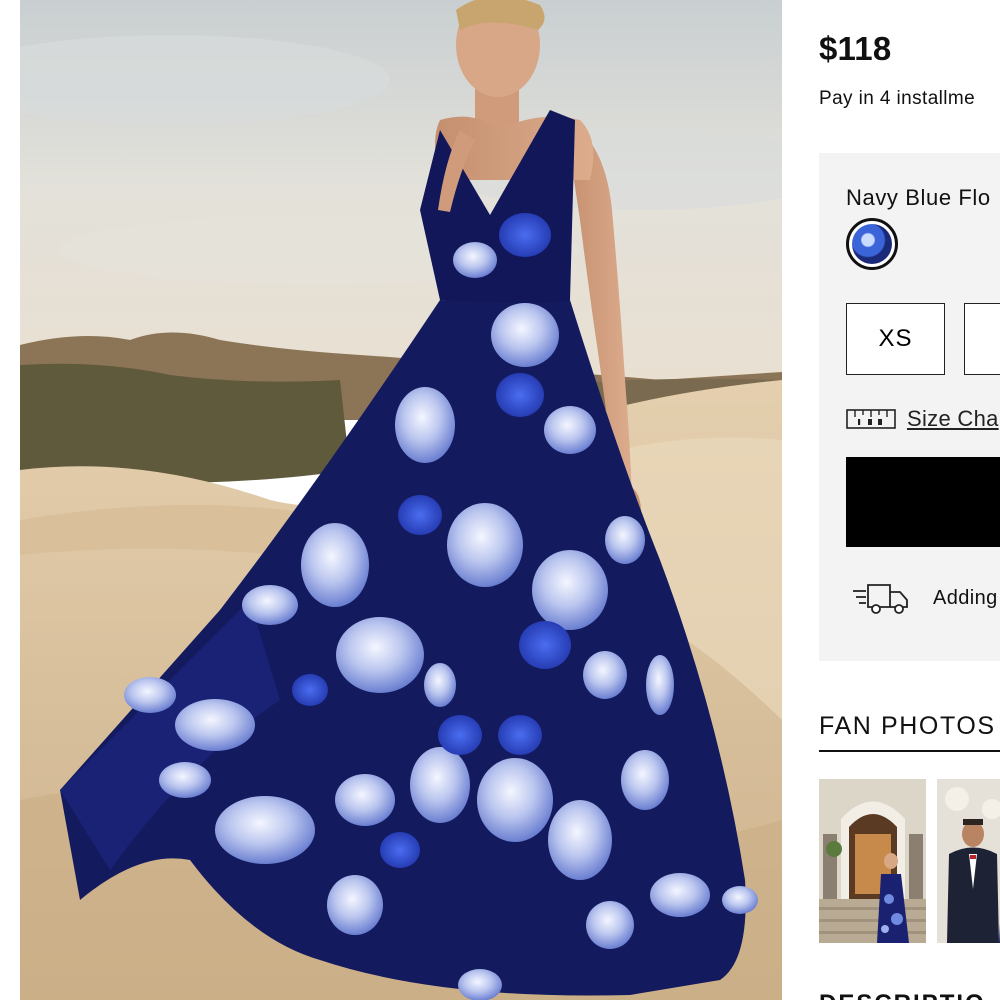 The height and width of the screenshot is (1000, 1000). What do you see at coordinates (909, 751) in the screenshot?
I see `fan-photos-divider` at bounding box center [909, 751].